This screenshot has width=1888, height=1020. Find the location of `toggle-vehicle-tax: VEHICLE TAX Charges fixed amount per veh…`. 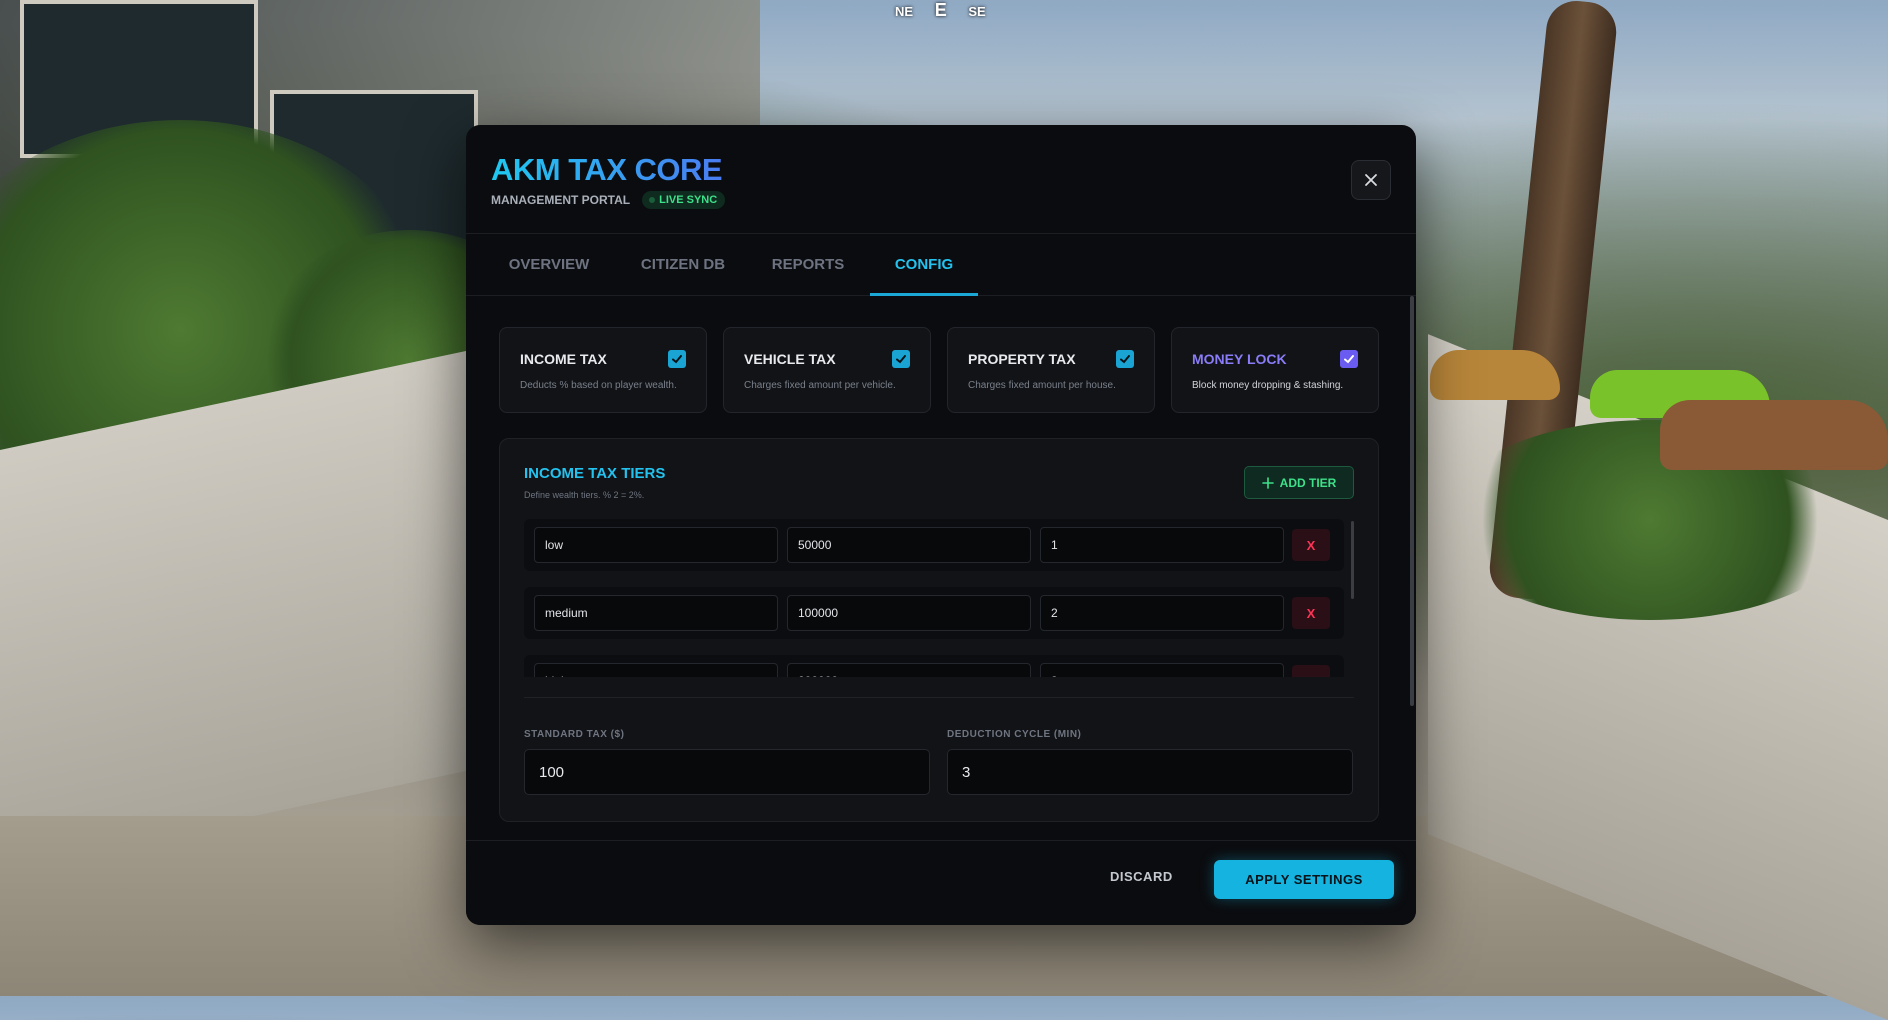

toggle-vehicle-tax: VEHICLE TAX Charges fixed amount per veh… is located at coordinates (827, 370).